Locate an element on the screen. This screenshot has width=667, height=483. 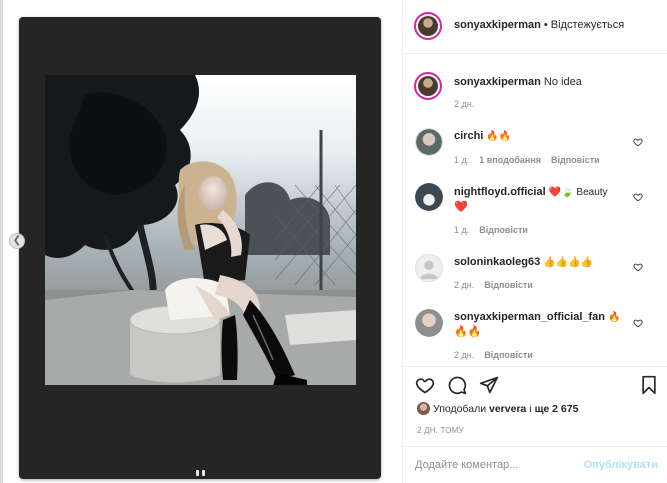
comment-line: nightfloyd.official ❤️🍃 Beauty is located at coordinates (531, 192).